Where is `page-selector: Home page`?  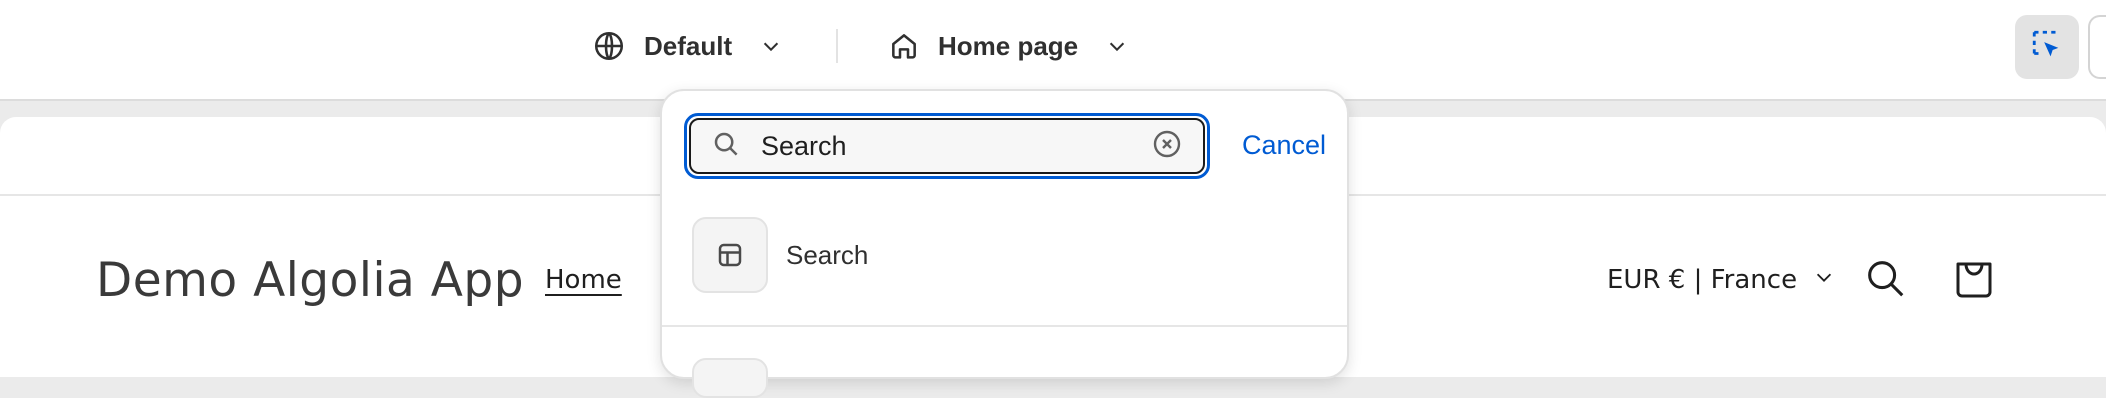 page-selector: Home page is located at coordinates (1008, 46).